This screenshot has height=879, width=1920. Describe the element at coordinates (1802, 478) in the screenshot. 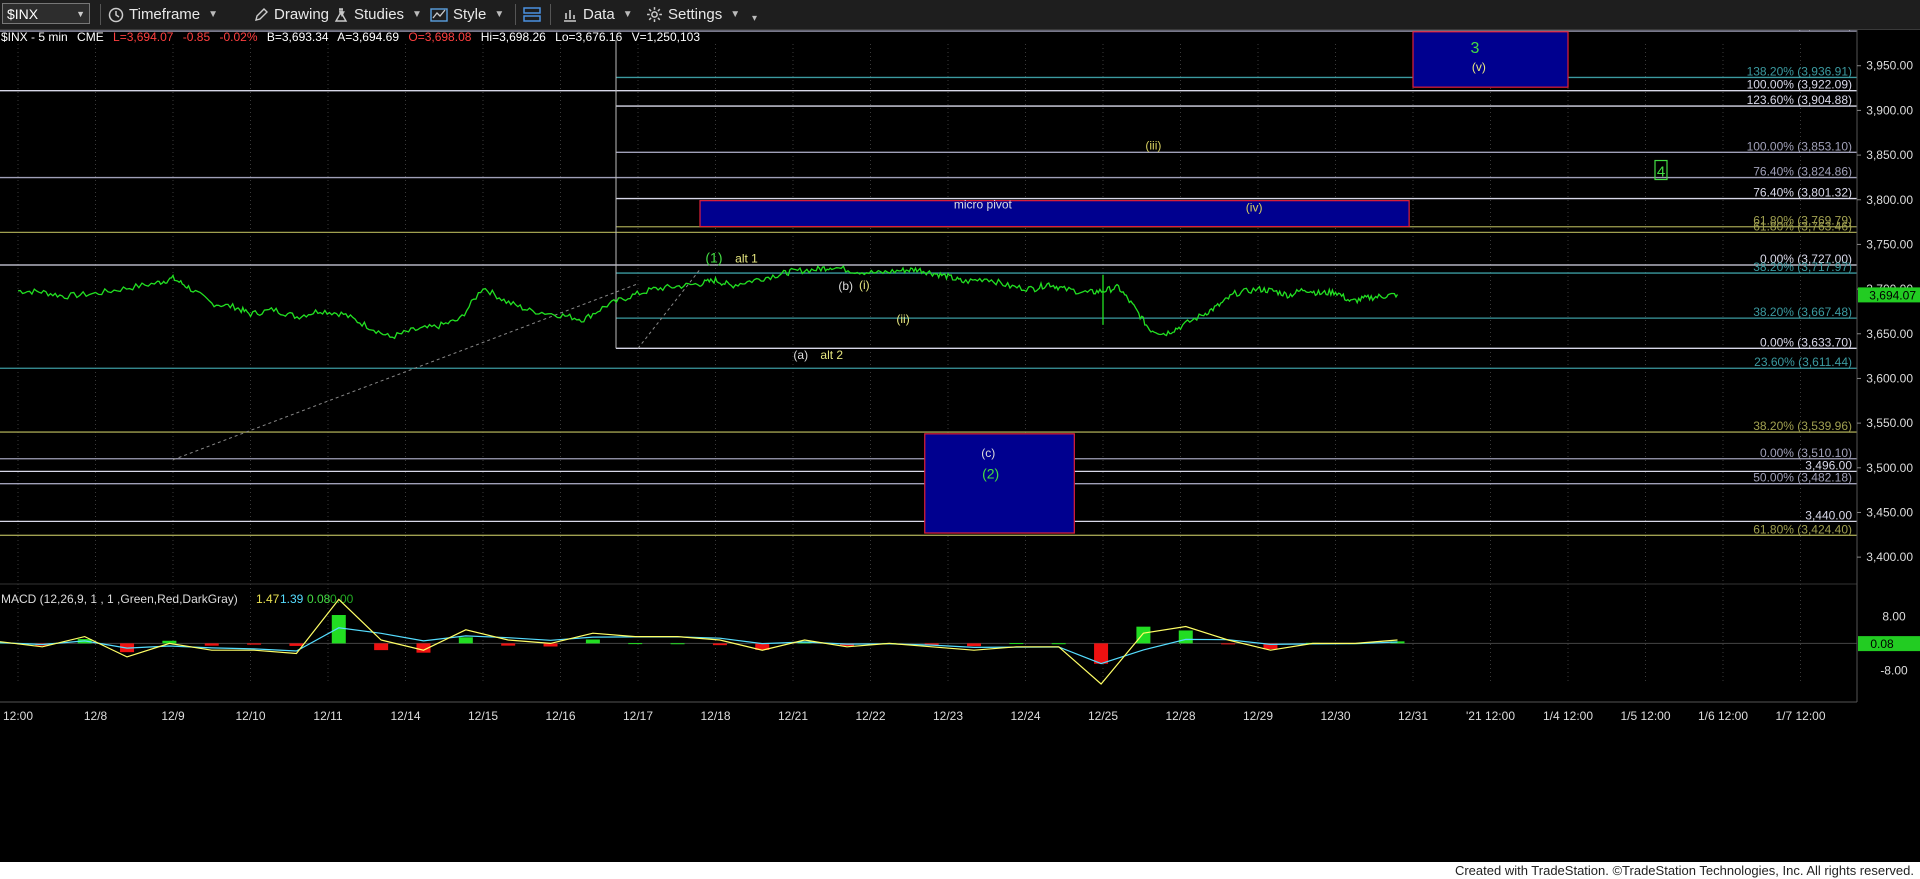

I see `fib-label: 50.00% (3,482.18)` at that location.